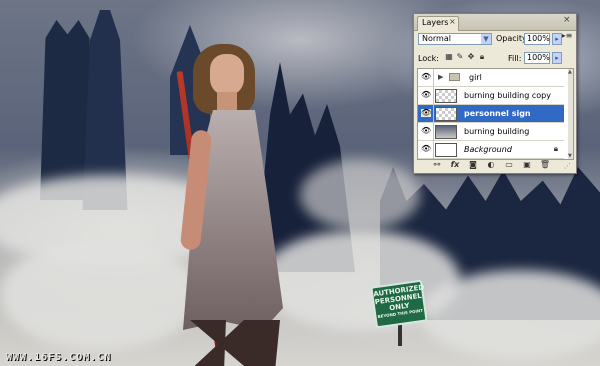 Image resolution: width=600 pixels, height=366 pixels. What do you see at coordinates (557, 58) in the screenshot?
I see `fill-slider-button: ▸` at bounding box center [557, 58].